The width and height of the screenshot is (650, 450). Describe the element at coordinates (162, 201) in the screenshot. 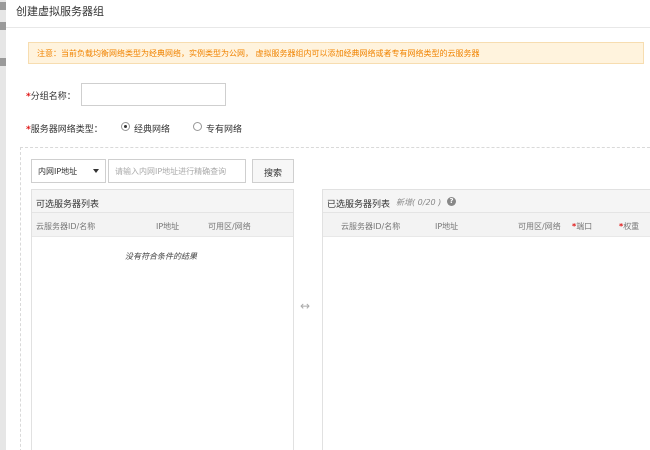

I see `available-servers-title-bar: 可选服务器列表` at that location.